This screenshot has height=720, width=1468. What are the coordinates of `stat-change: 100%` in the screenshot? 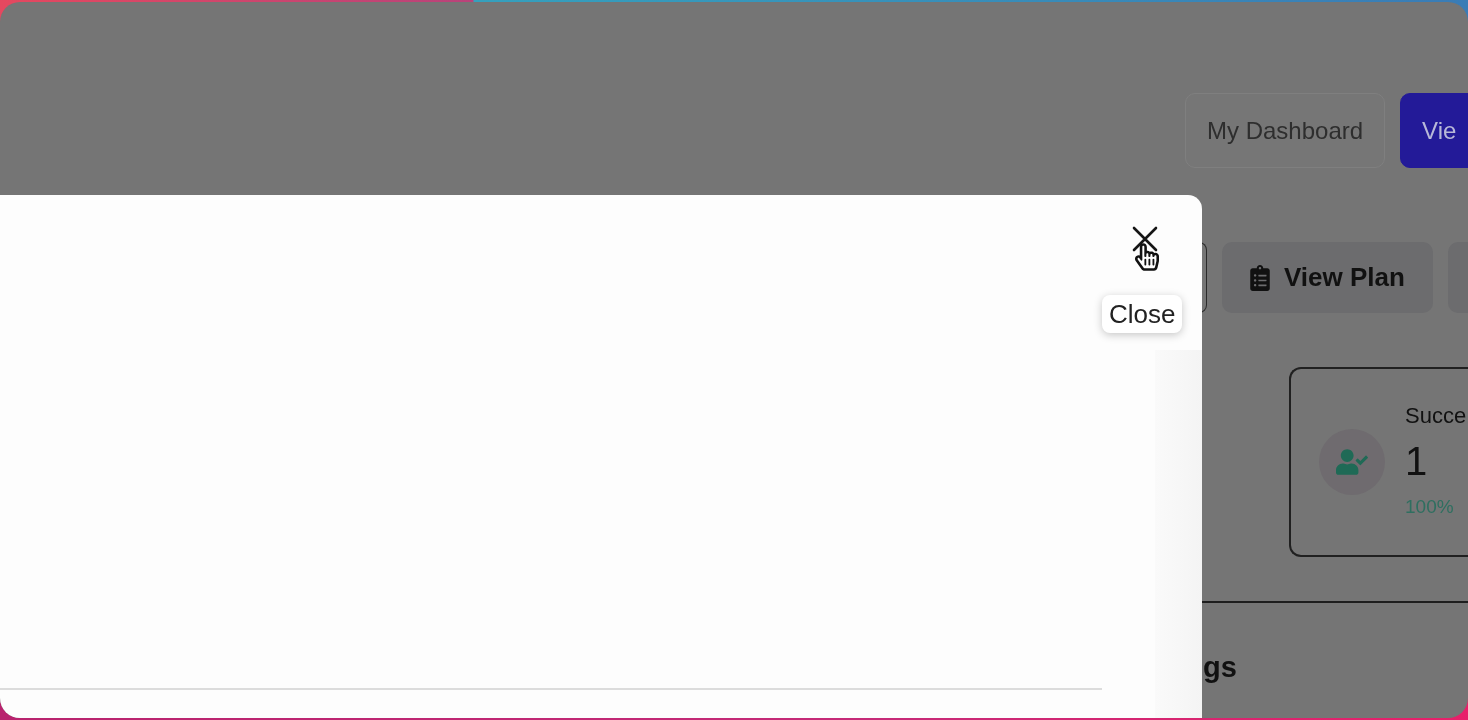 It's located at (1429, 506).